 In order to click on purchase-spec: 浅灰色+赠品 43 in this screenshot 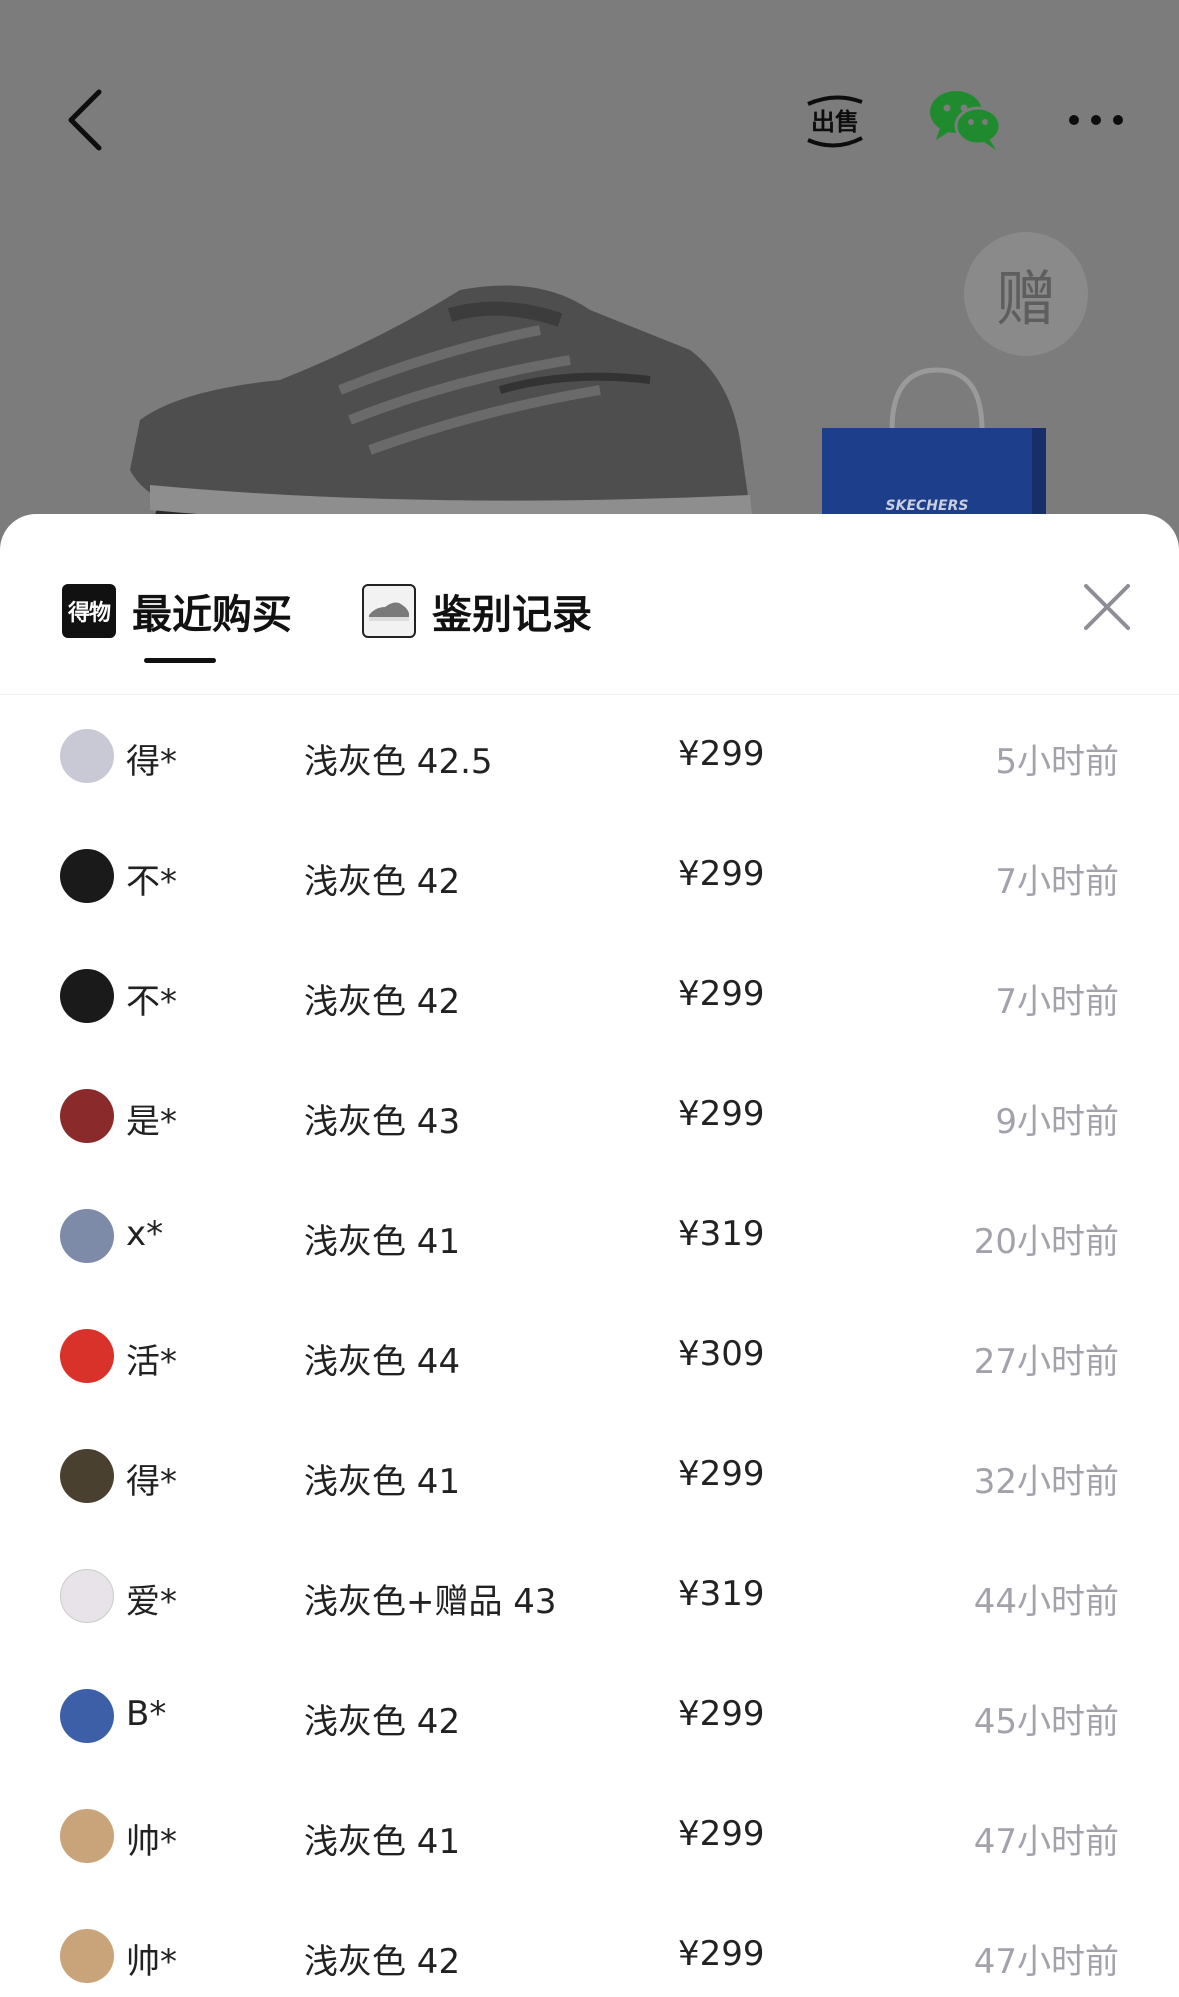, I will do `click(430, 1602)`.